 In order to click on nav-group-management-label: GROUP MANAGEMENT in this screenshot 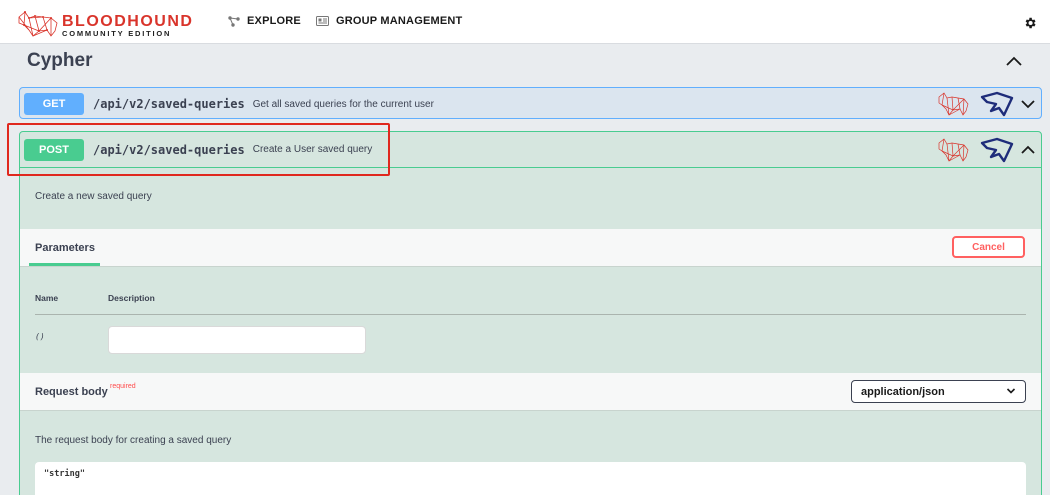, I will do `click(399, 21)`.